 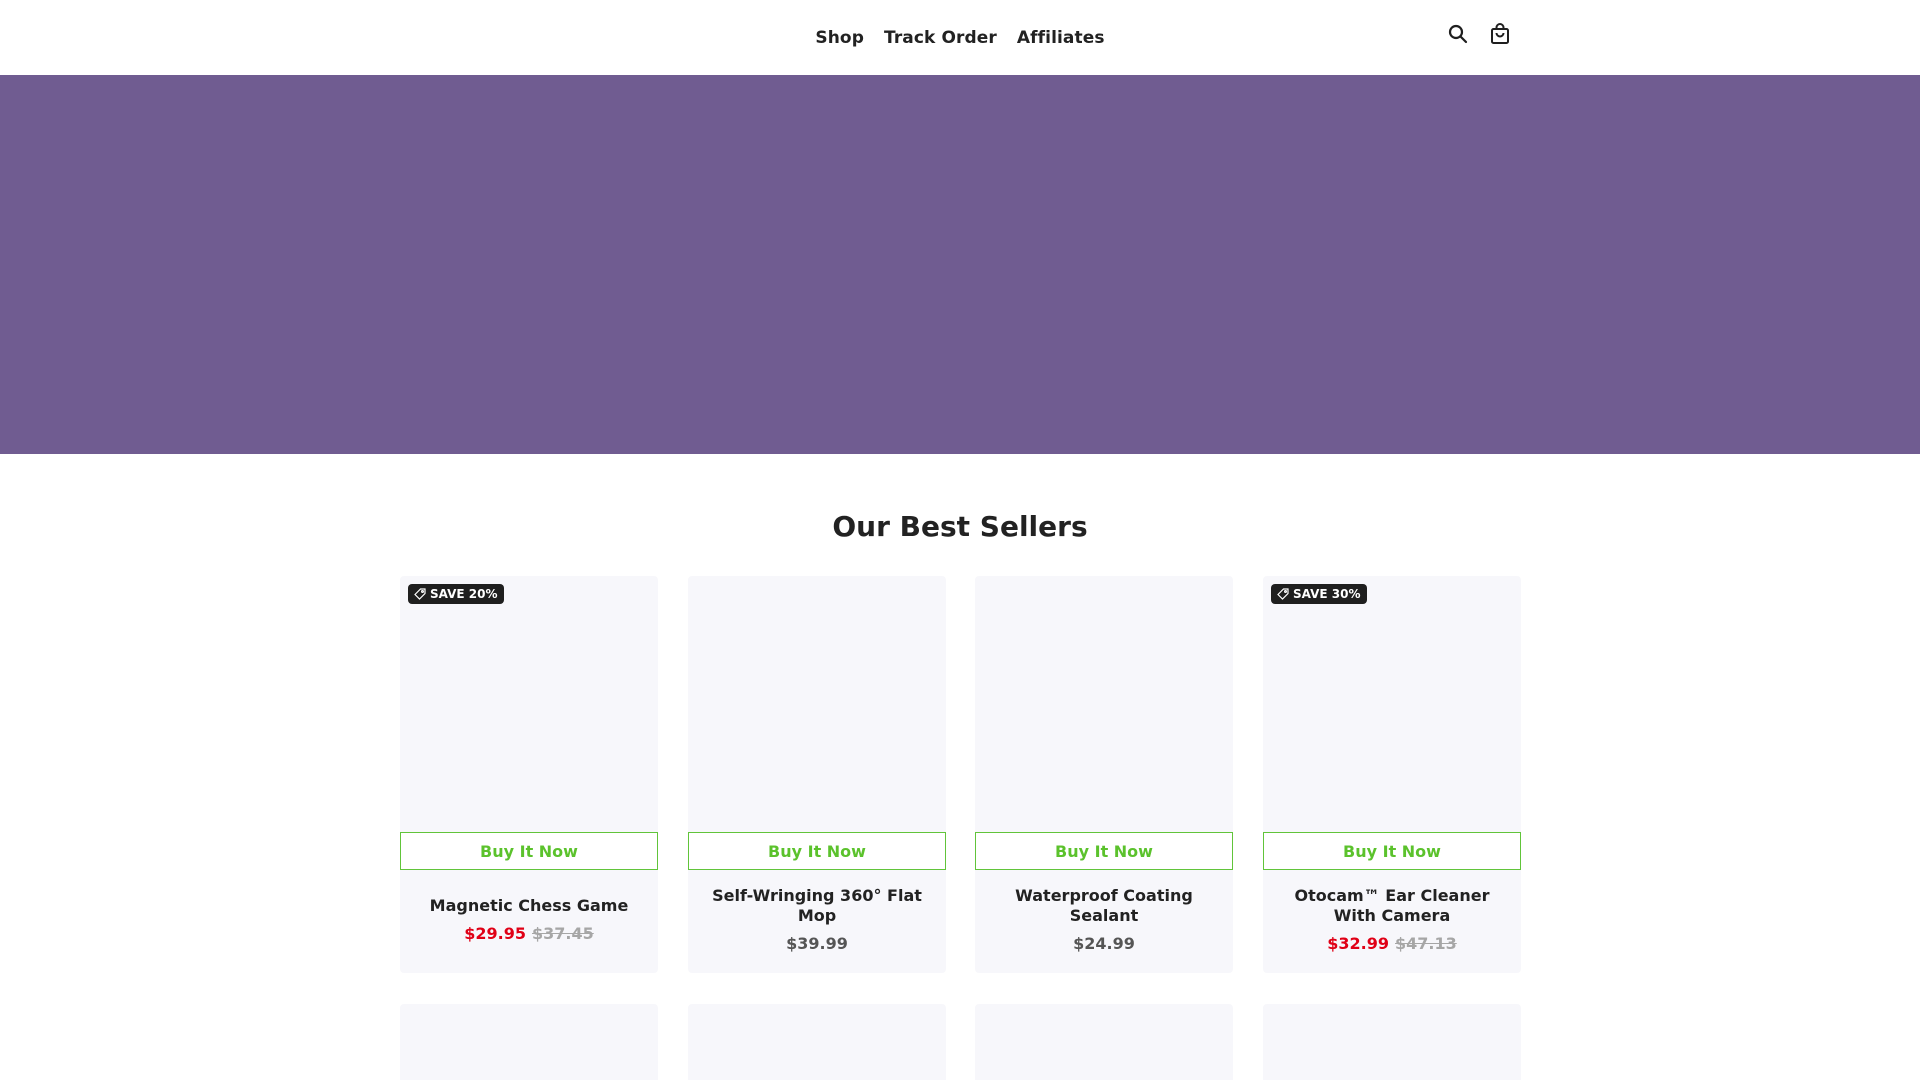 What do you see at coordinates (1426, 943) in the screenshot?
I see `compare-price: $47.13` at bounding box center [1426, 943].